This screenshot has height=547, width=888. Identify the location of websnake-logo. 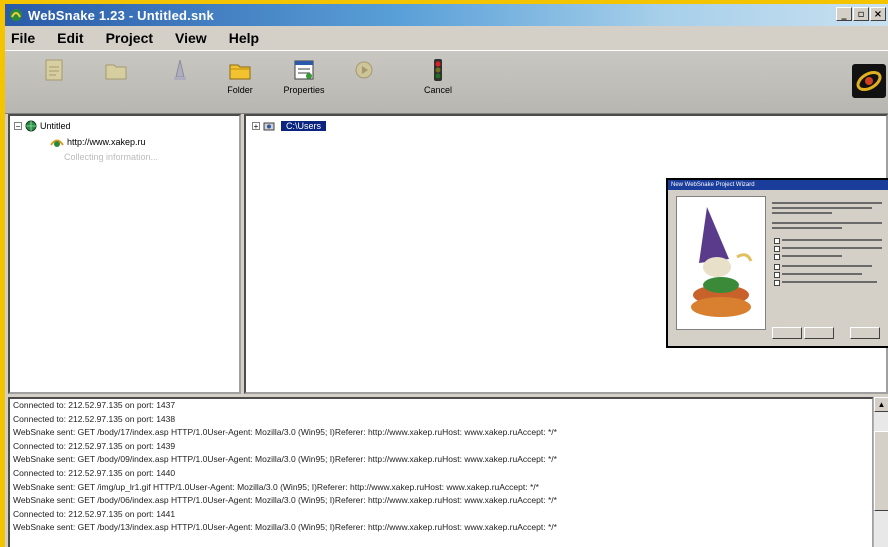
(869, 81).